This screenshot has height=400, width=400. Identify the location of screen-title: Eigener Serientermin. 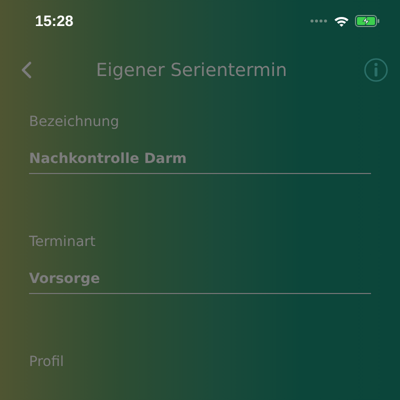
(191, 70).